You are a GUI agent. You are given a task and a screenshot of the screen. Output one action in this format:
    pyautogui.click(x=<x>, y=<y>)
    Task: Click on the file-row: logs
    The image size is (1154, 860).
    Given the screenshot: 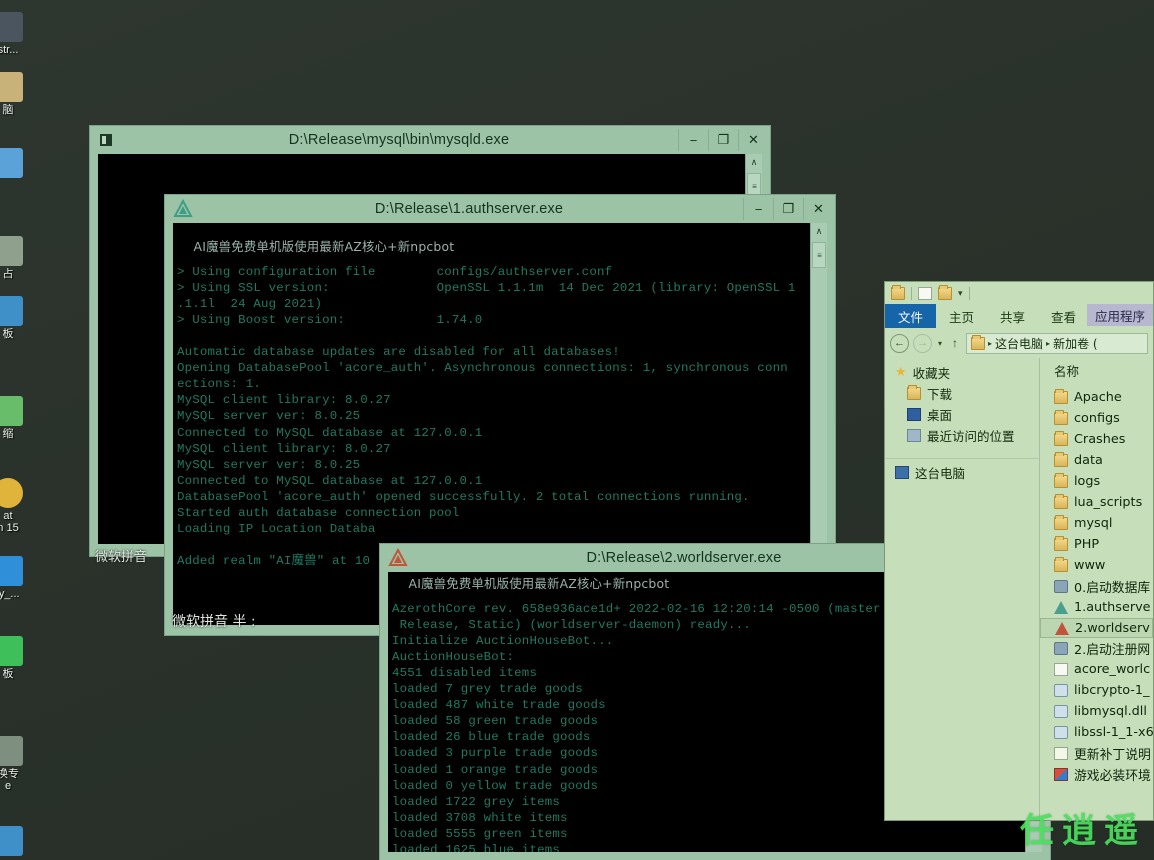 What is the action you would take?
    pyautogui.click(x=1096, y=481)
    